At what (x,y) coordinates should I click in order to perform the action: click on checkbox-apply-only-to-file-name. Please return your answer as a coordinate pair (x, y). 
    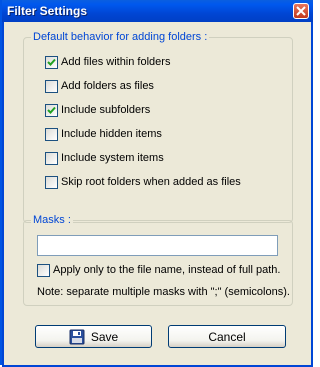
    Looking at the image, I should click on (43, 270).